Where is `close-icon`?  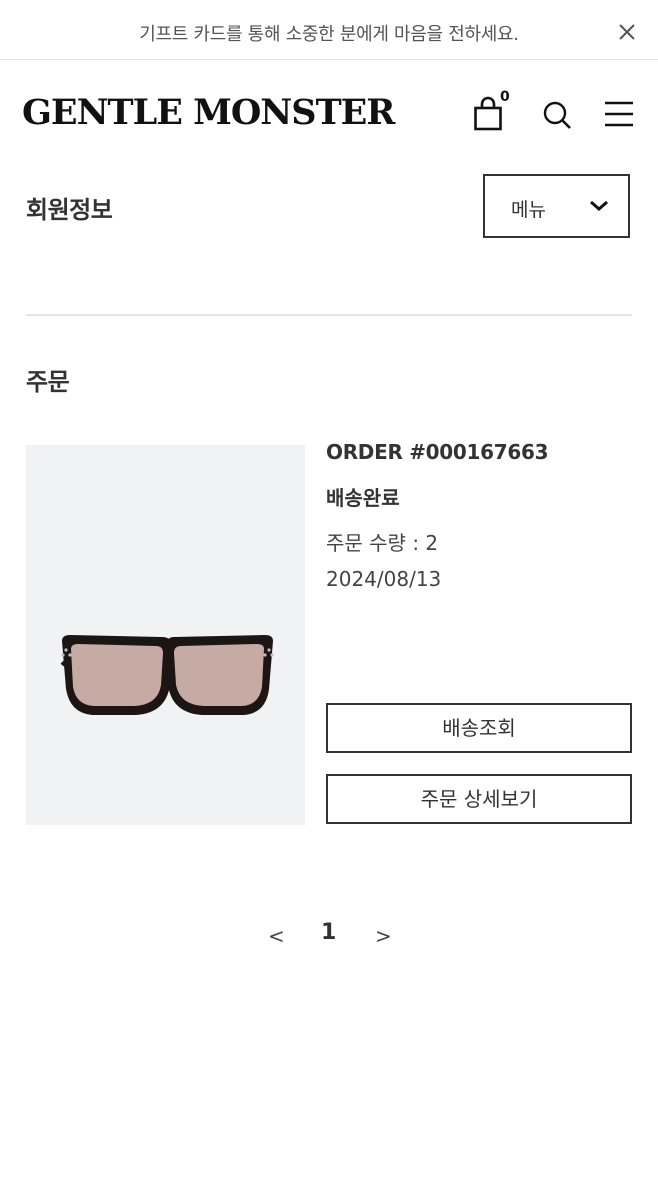 close-icon is located at coordinates (627, 32).